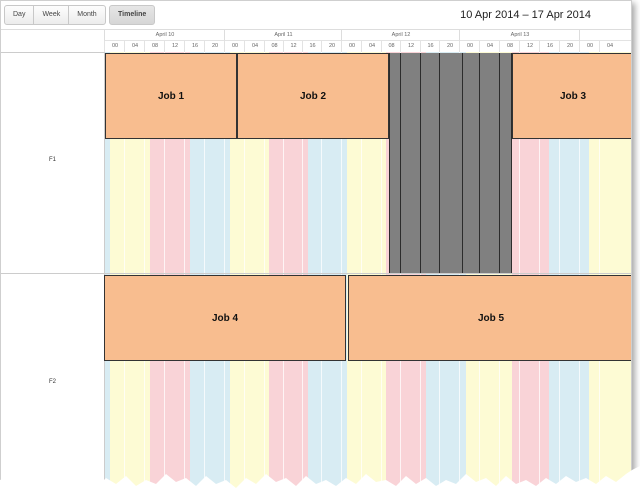 This screenshot has width=640, height=500. What do you see at coordinates (171, 96) in the screenshot?
I see `job-bar-1: Job 1` at bounding box center [171, 96].